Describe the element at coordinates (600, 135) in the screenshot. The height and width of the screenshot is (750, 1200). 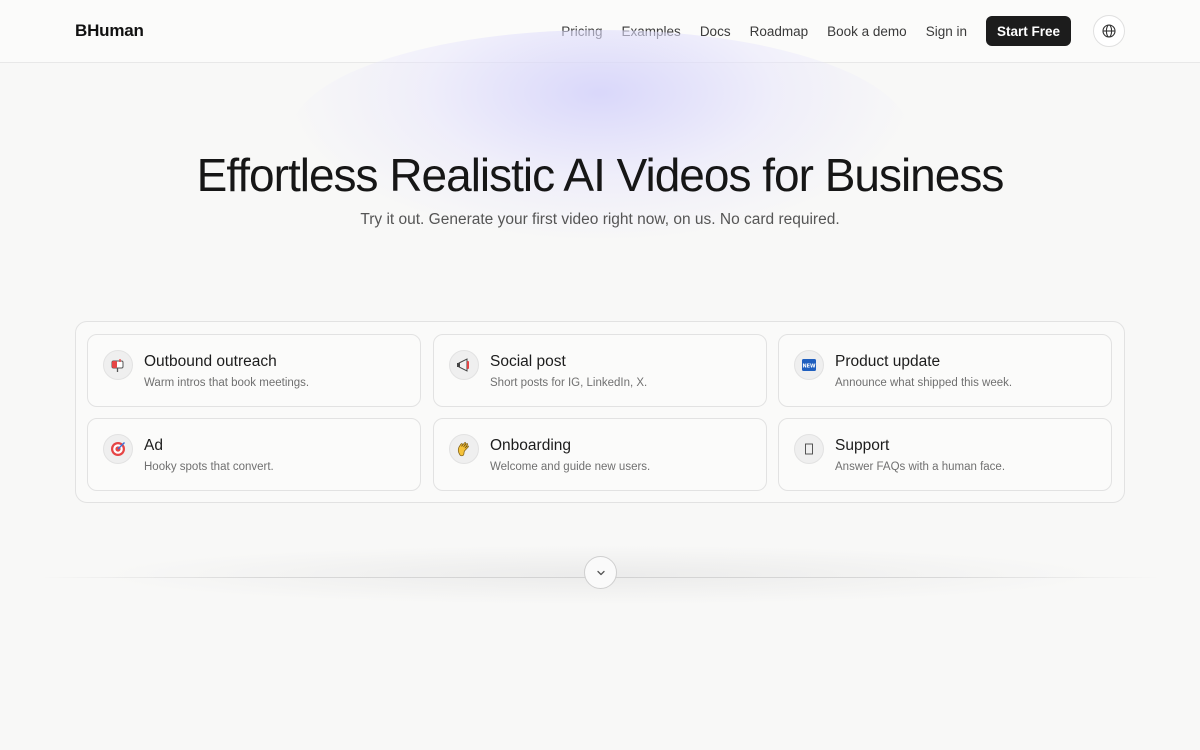
I see `hero-glow` at that location.